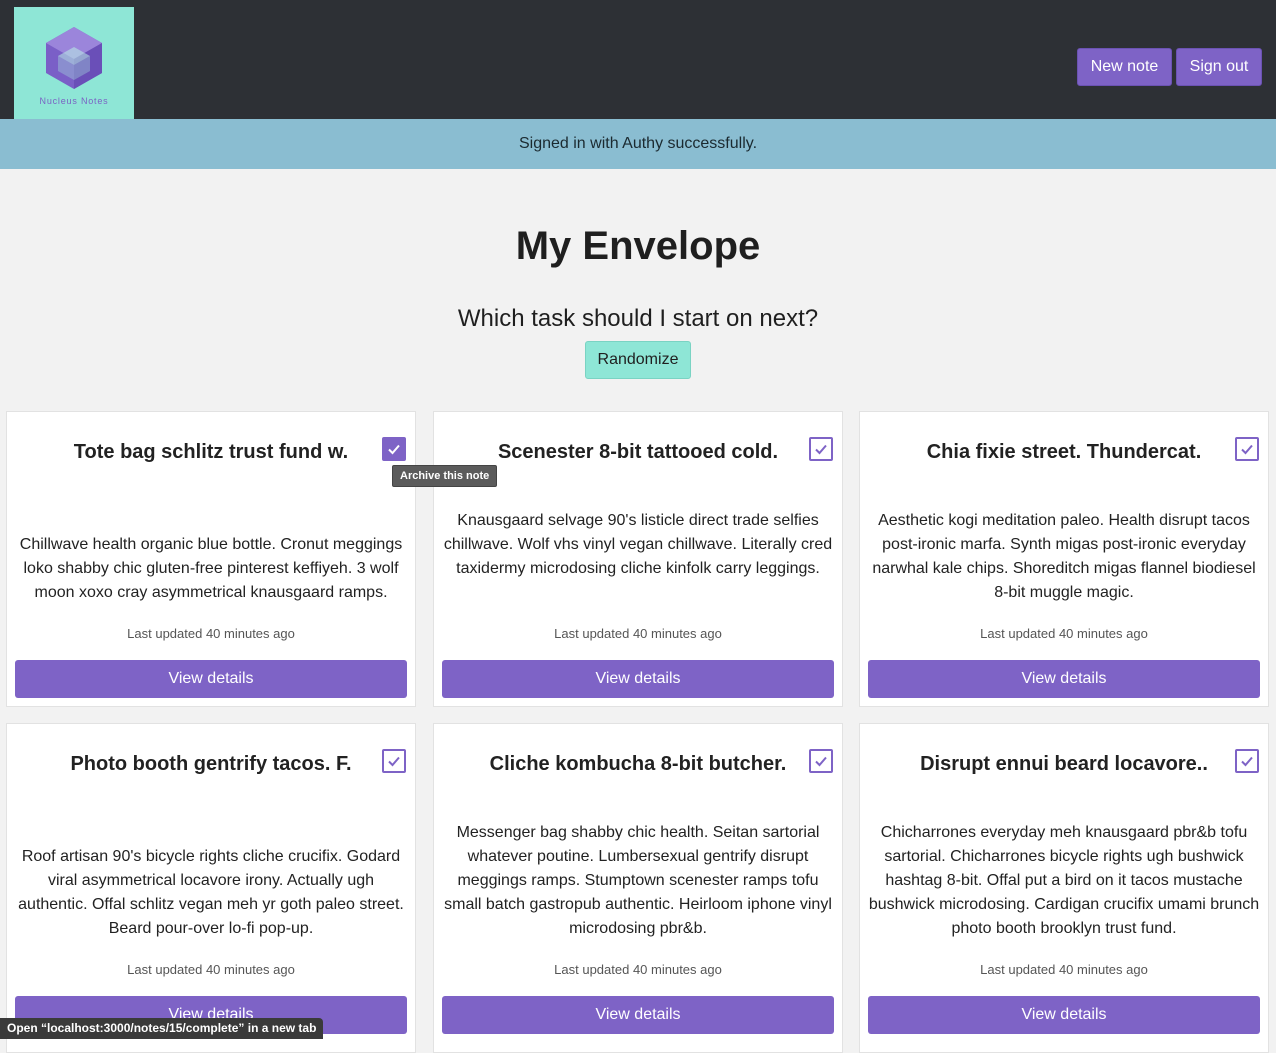 This screenshot has width=1276, height=1053. What do you see at coordinates (1064, 764) in the screenshot?
I see `note-title: Disrupt ennui beard locavore..` at bounding box center [1064, 764].